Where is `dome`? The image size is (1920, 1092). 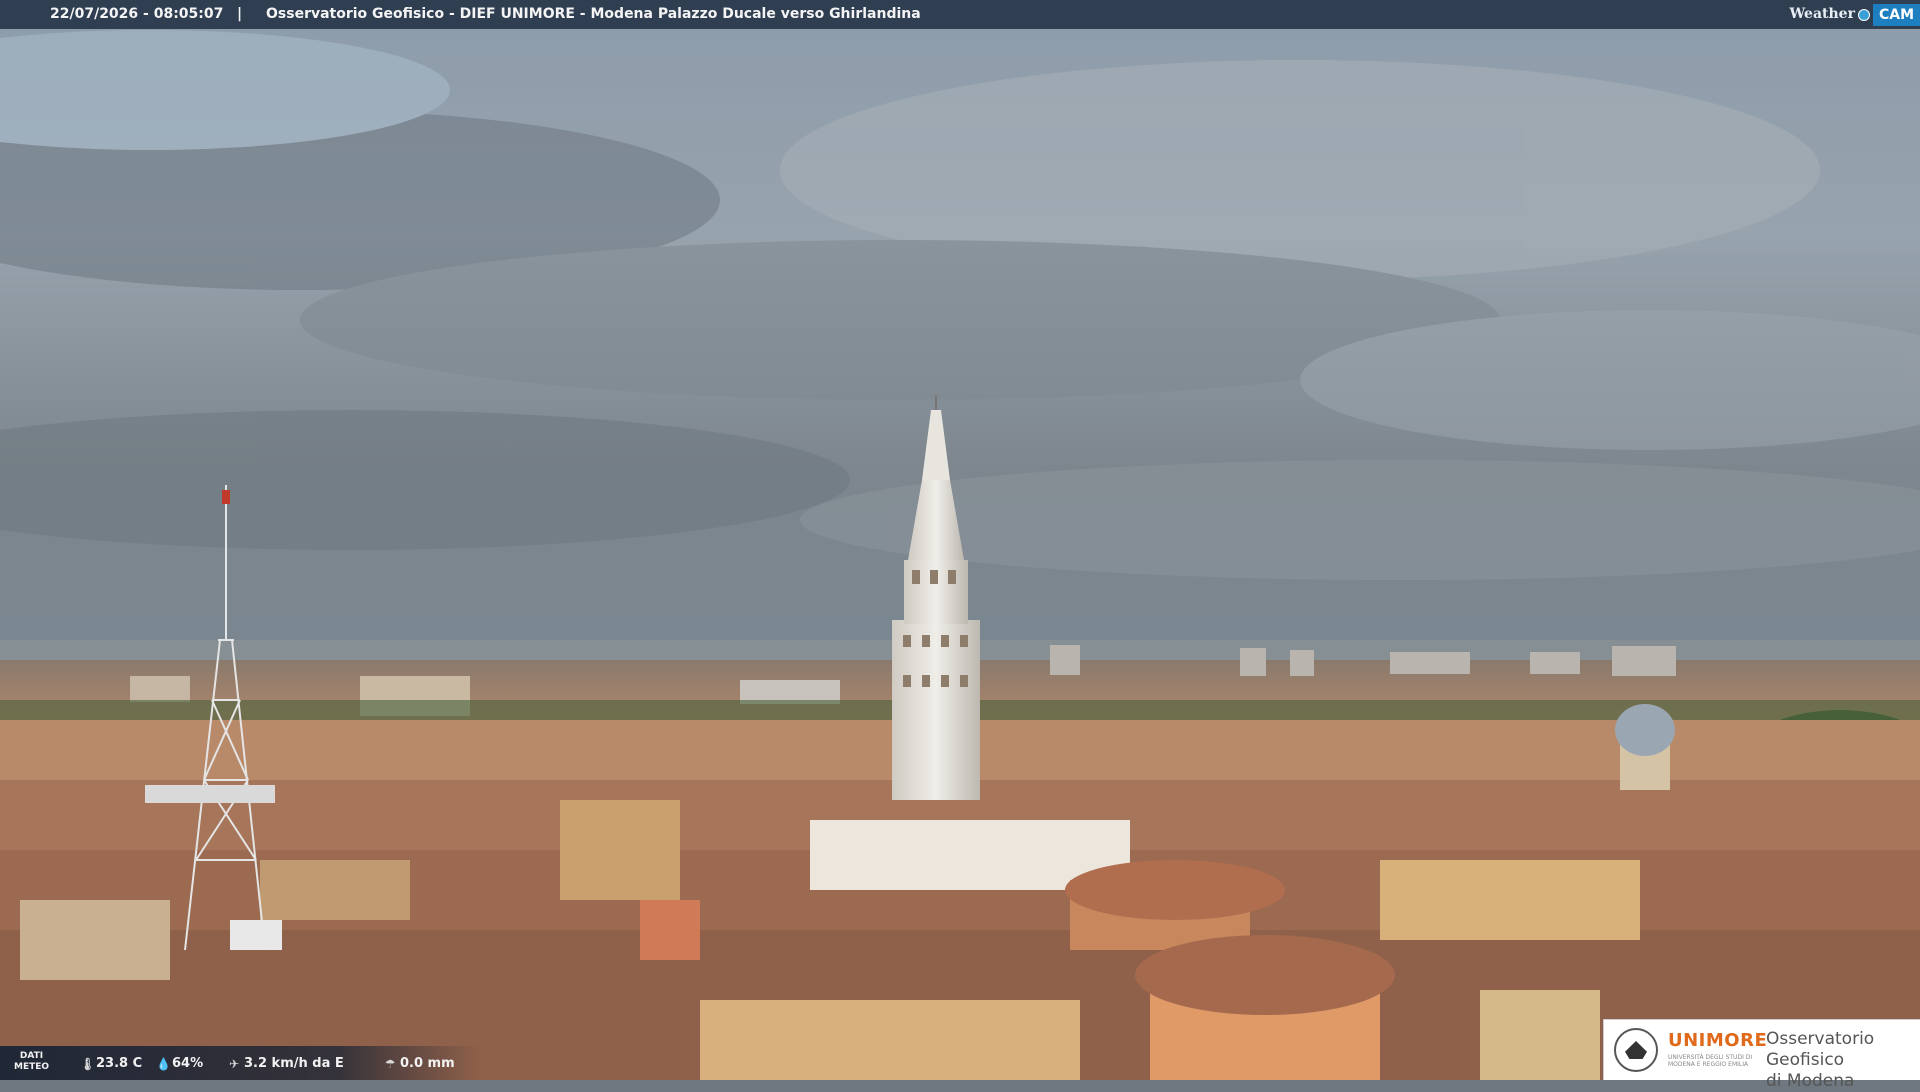
dome is located at coordinates (1645, 747).